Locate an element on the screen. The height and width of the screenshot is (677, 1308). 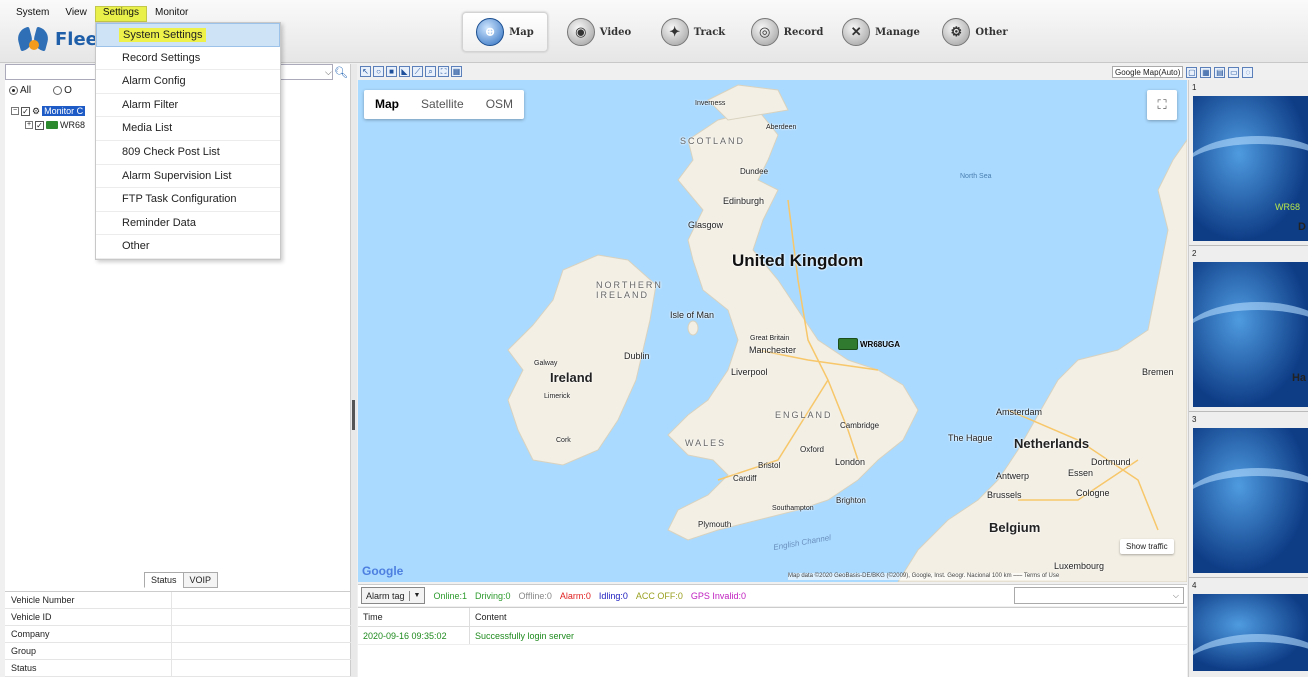
menu-item-label: System Settings is located at coordinates (163, 35).